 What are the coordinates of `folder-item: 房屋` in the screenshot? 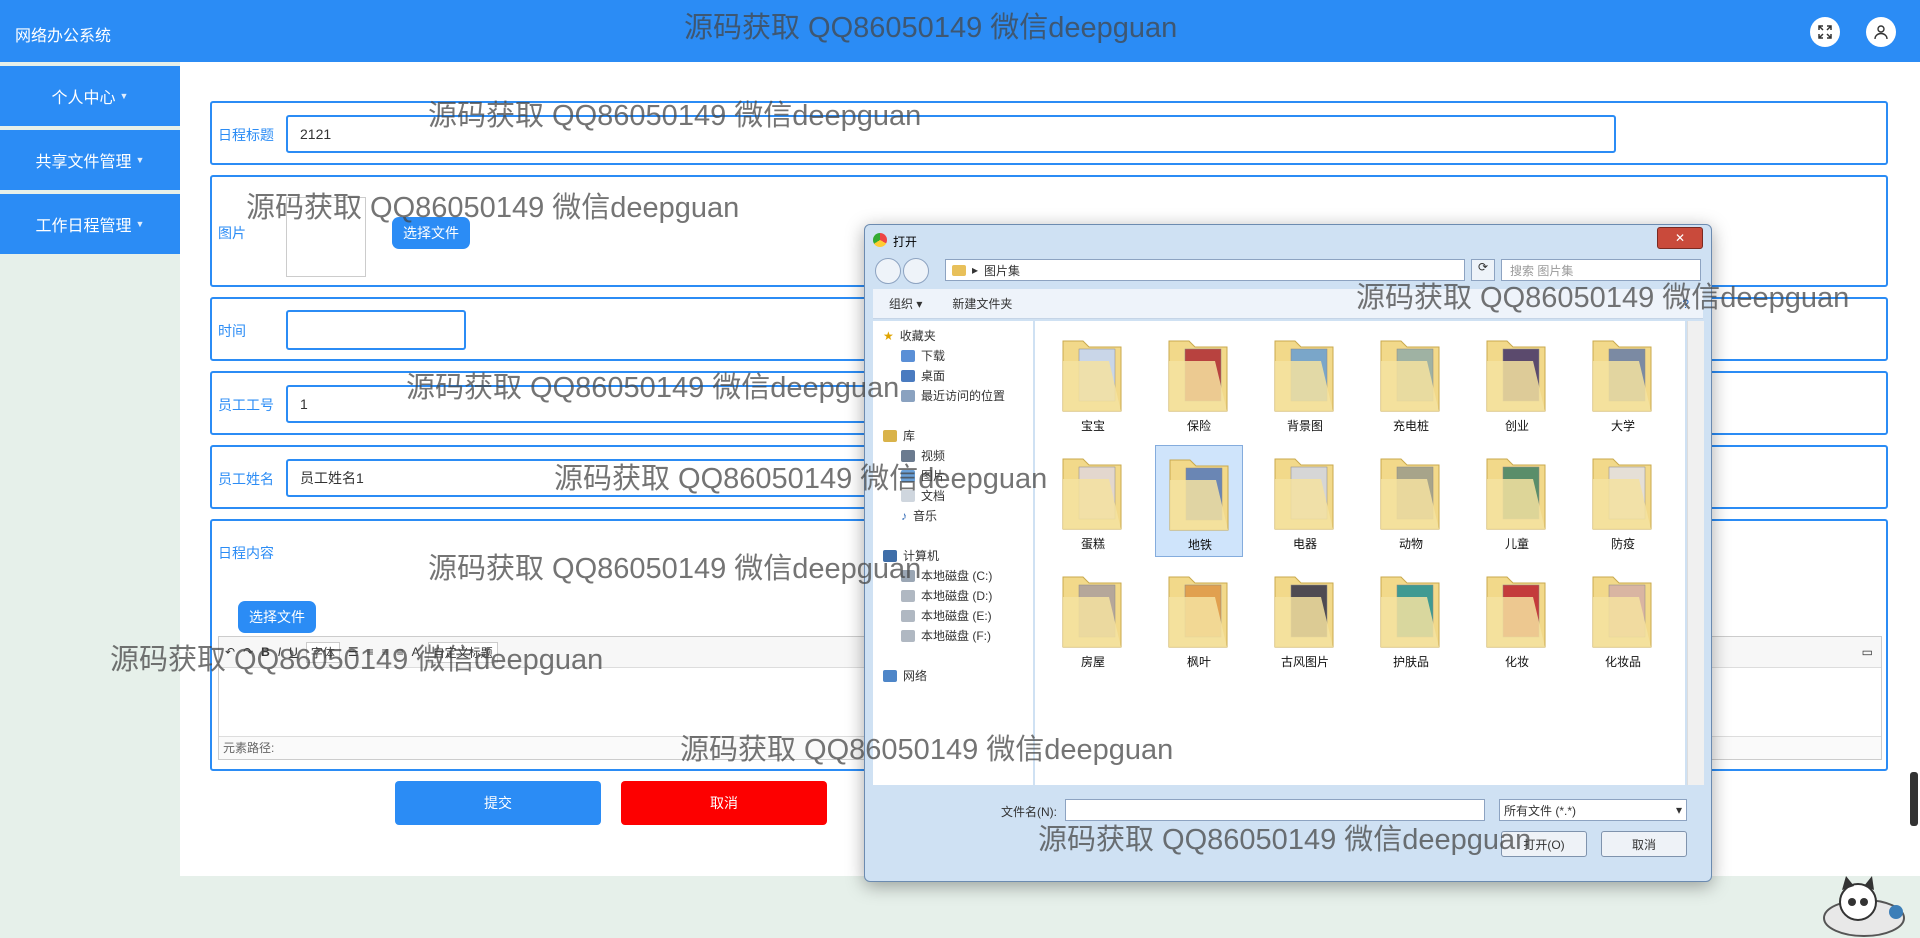 It's located at (1093, 619).